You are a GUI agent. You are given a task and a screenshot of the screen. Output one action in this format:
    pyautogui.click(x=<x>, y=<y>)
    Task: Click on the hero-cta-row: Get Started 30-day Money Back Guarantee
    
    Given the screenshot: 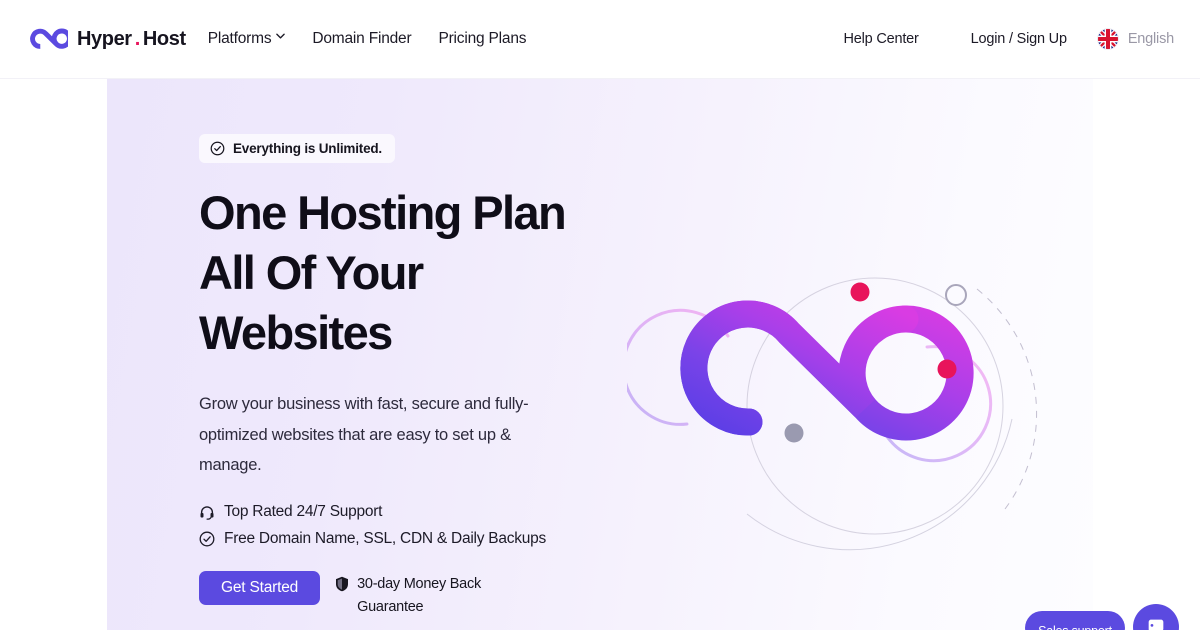 What is the action you would take?
    pyautogui.click(x=399, y=594)
    